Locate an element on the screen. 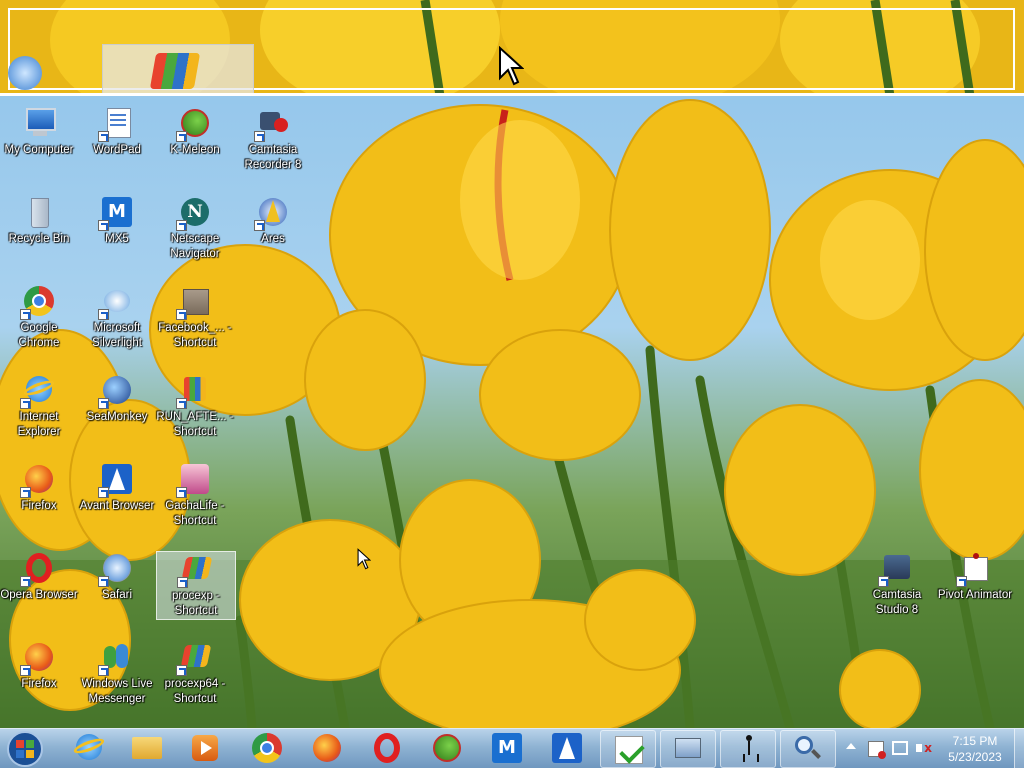 Image resolution: width=1024 pixels, height=773 pixels. desktop-icon-seamonkey: SeaMonkey is located at coordinates (117, 399).